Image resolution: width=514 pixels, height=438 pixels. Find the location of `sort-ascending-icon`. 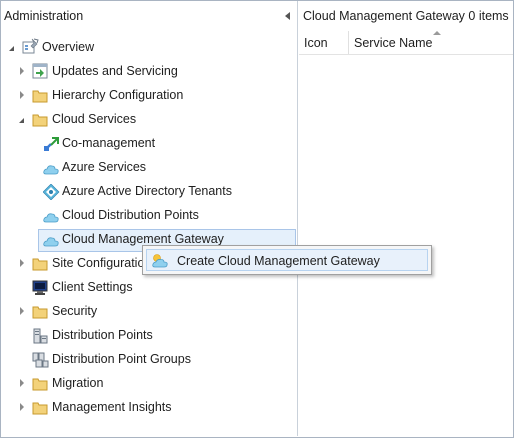

sort-ascending-icon is located at coordinates (437, 33).